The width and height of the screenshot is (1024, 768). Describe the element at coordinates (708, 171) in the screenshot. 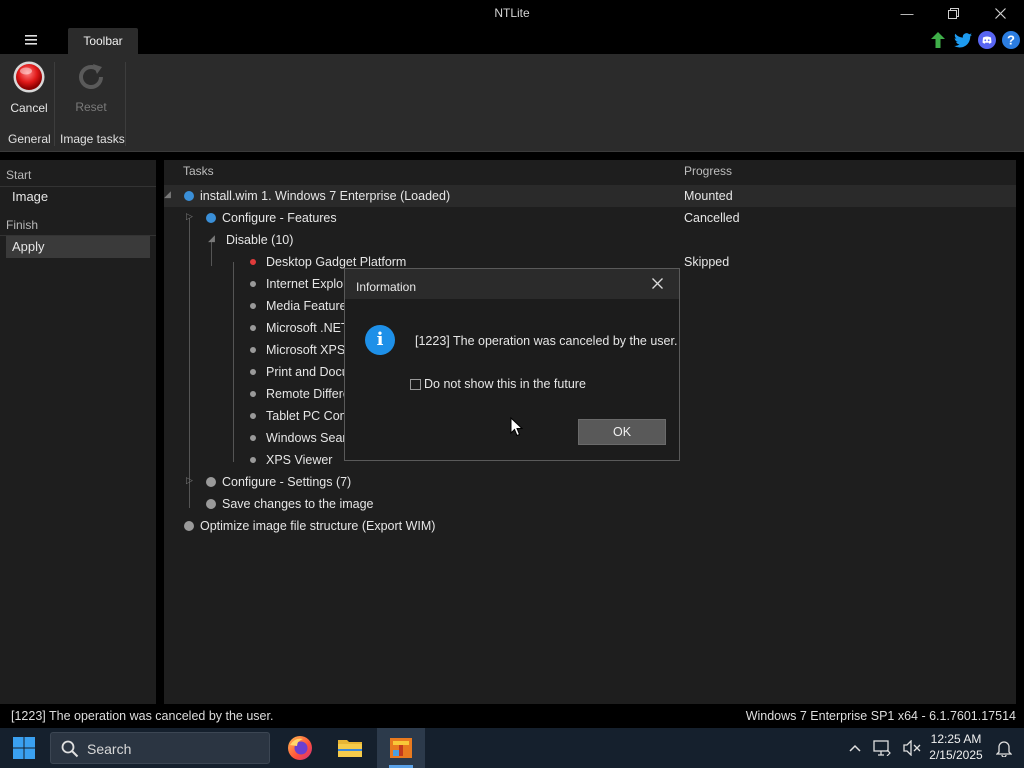

I see `column-header-progress: Progress` at that location.